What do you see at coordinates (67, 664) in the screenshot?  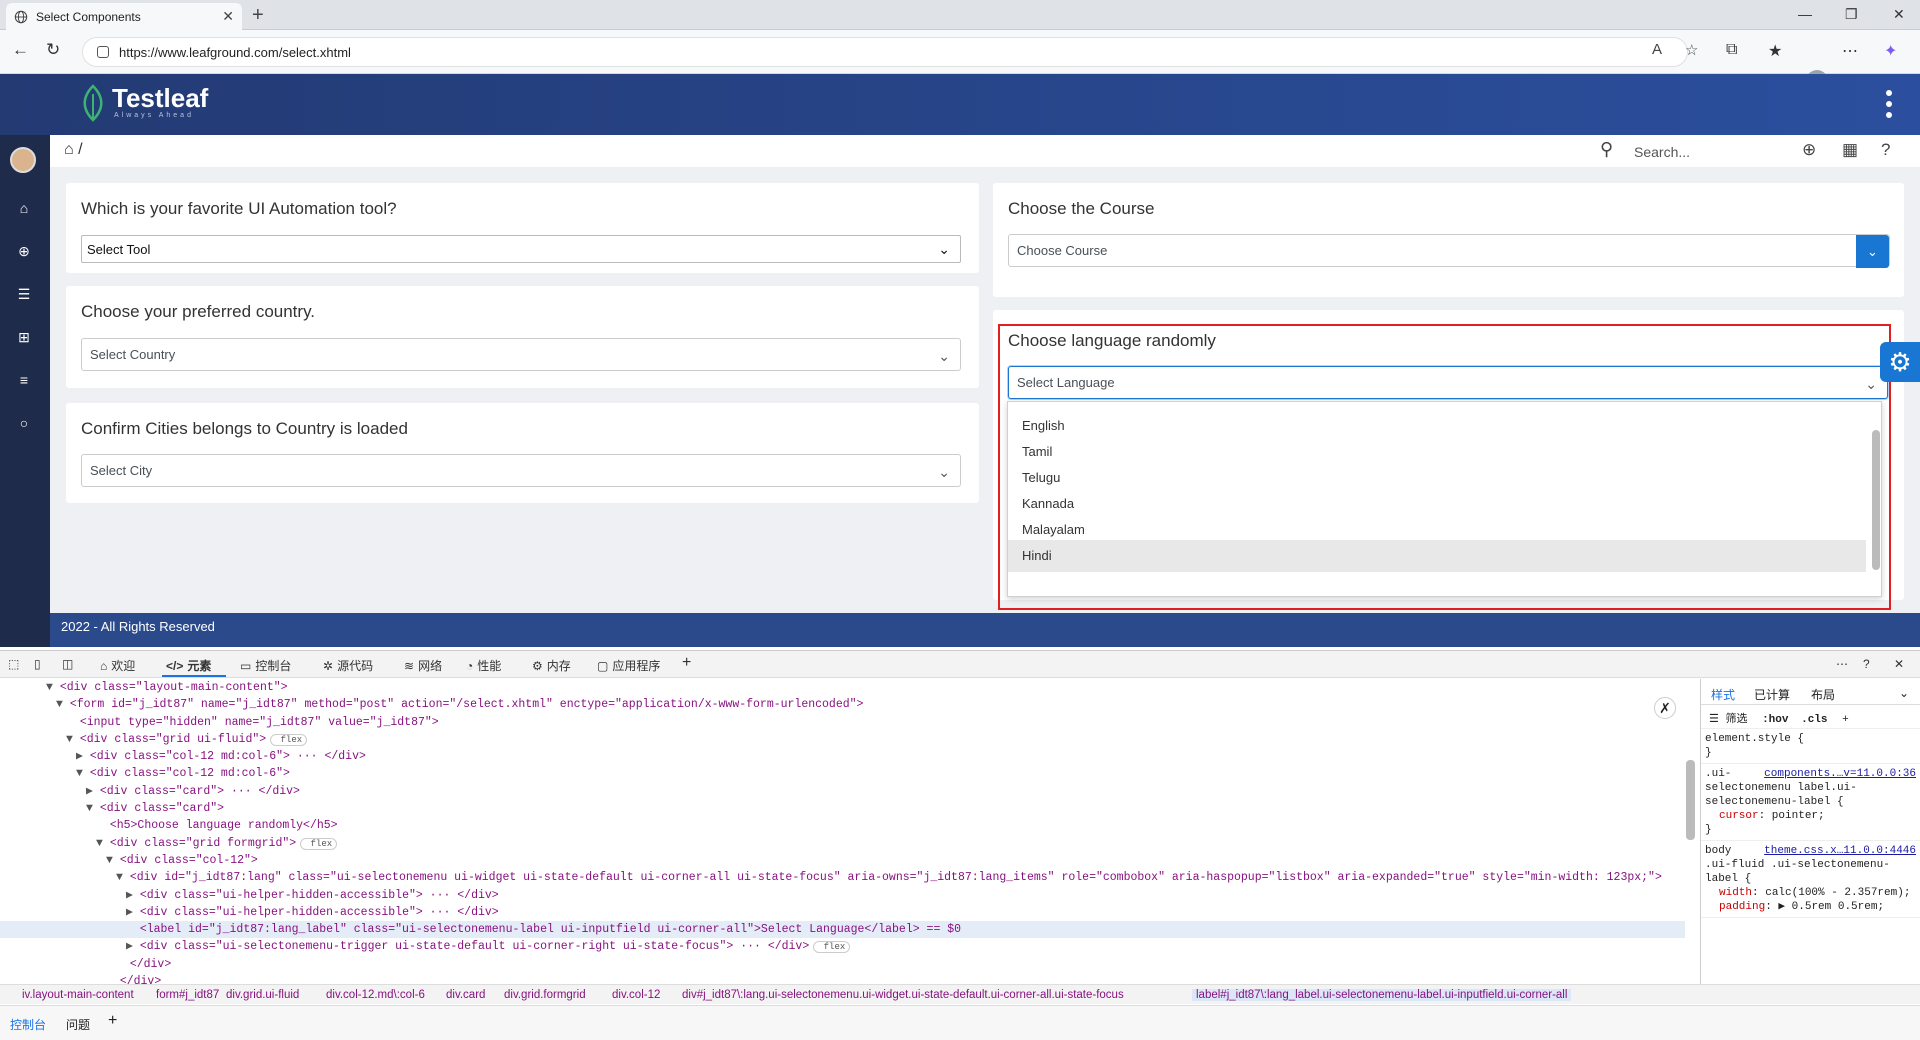 I see `dock-icon: ◫` at bounding box center [67, 664].